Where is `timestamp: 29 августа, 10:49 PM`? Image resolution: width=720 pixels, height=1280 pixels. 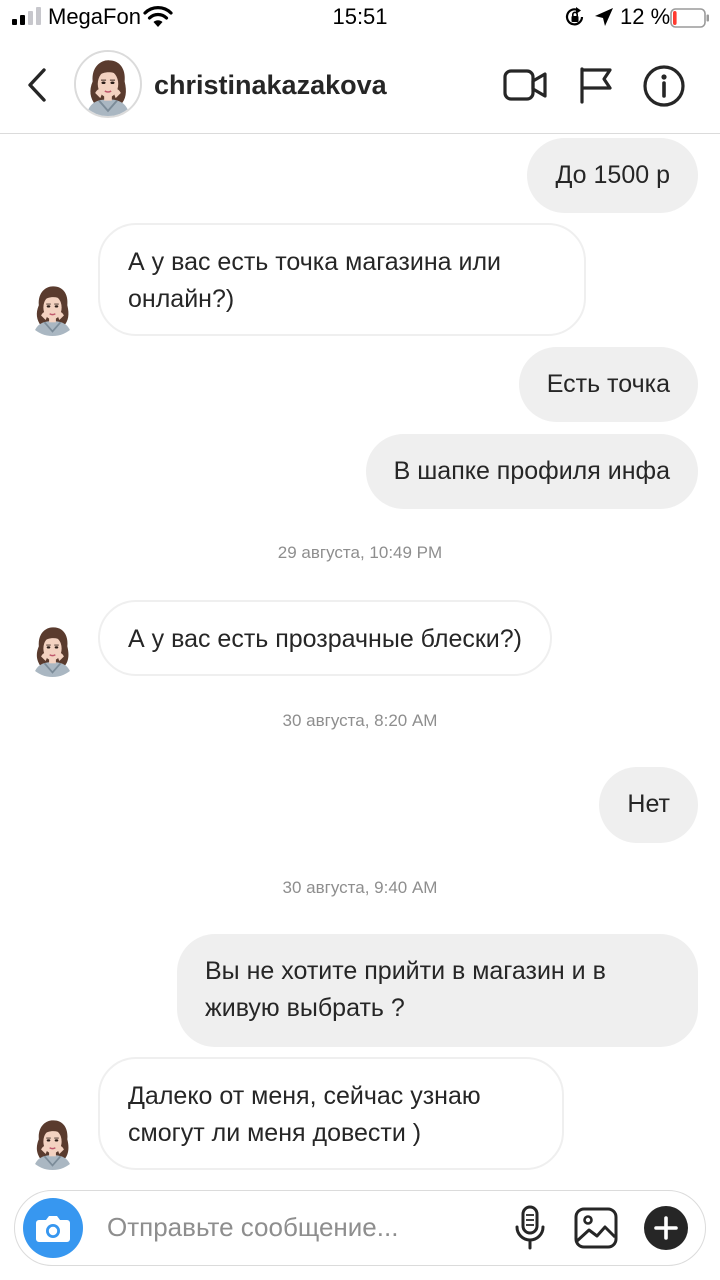 timestamp: 29 августа, 10:49 PM is located at coordinates (360, 552).